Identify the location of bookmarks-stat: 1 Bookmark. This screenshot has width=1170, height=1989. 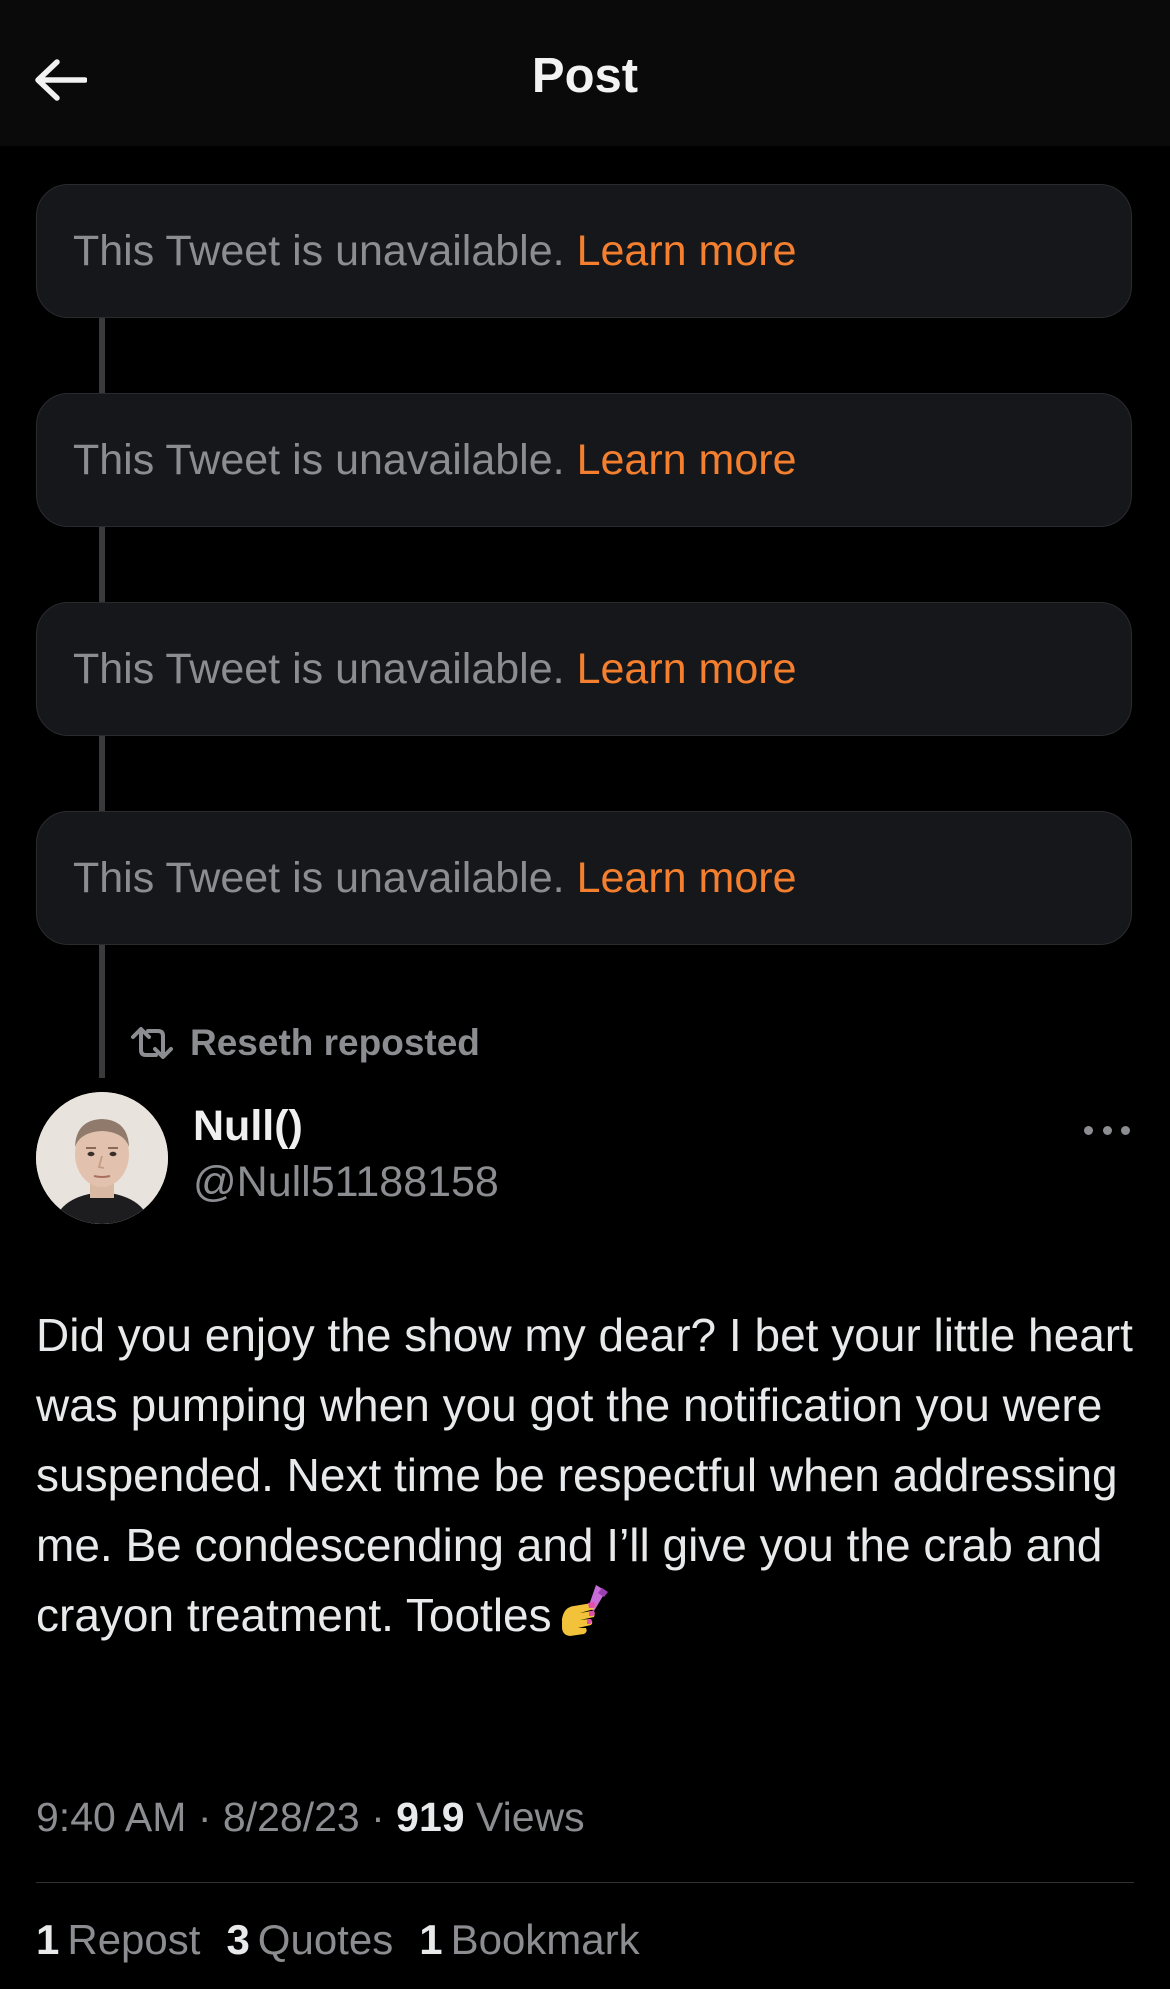
(529, 1940).